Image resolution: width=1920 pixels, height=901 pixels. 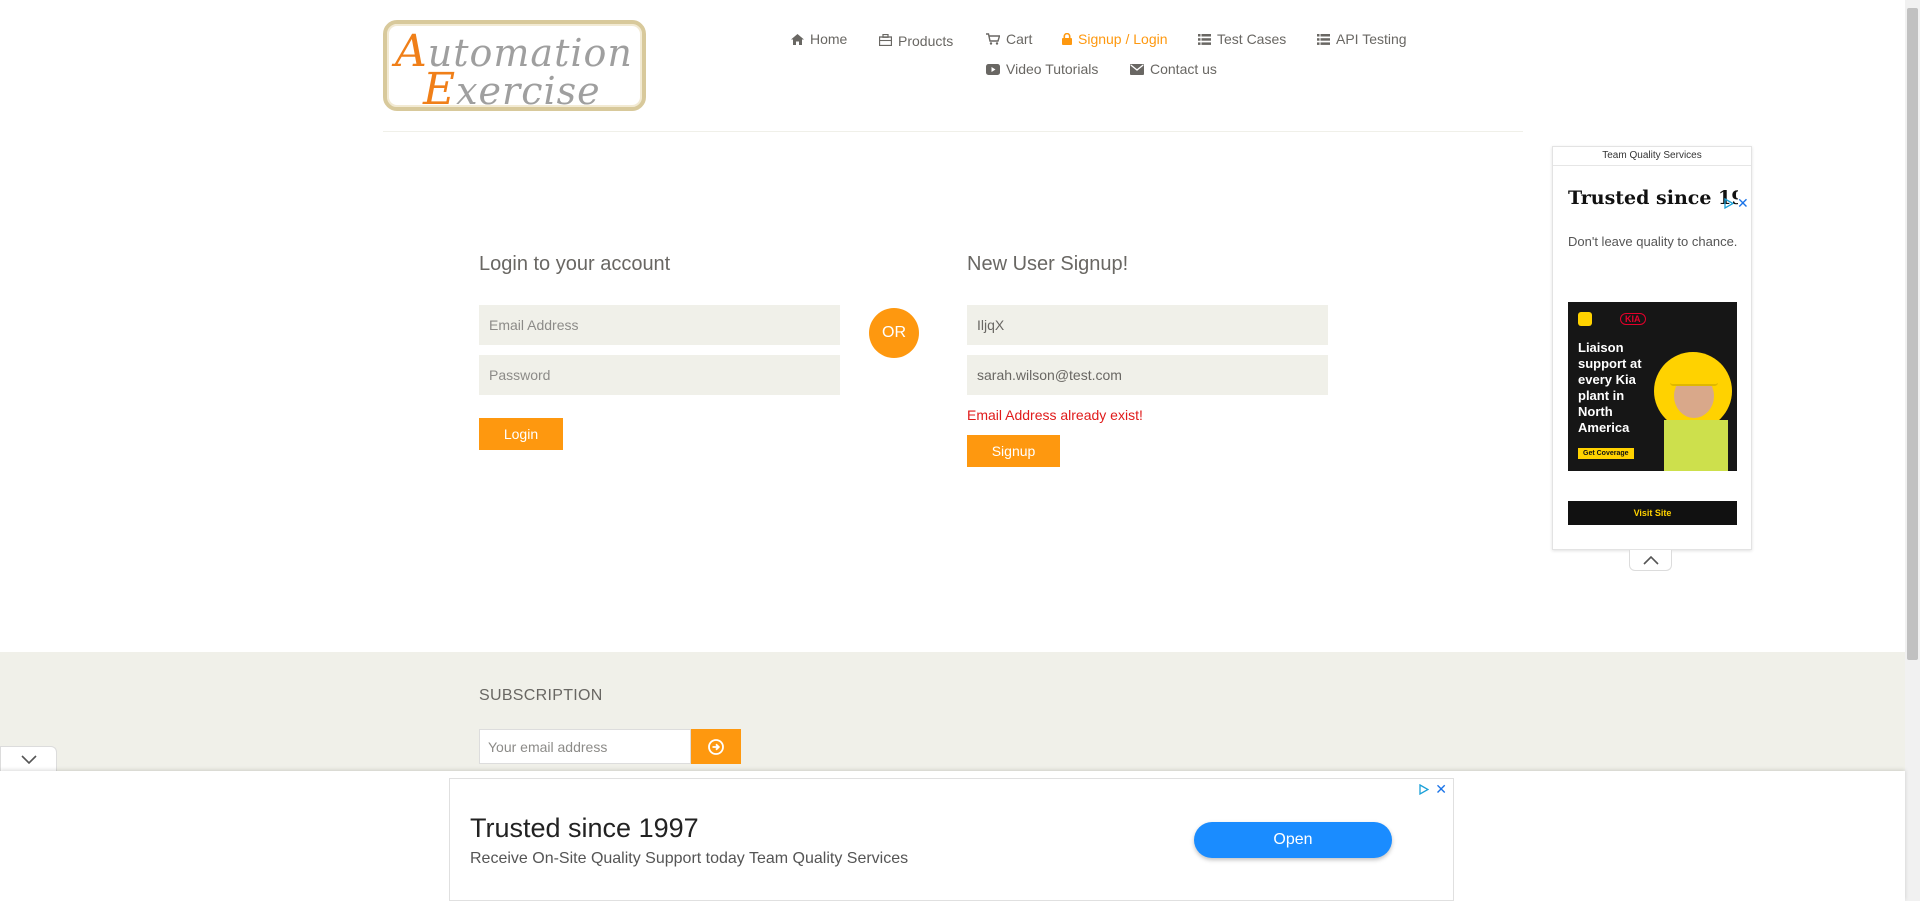 I want to click on side-ad-collapse-button, so click(x=1650, y=560).